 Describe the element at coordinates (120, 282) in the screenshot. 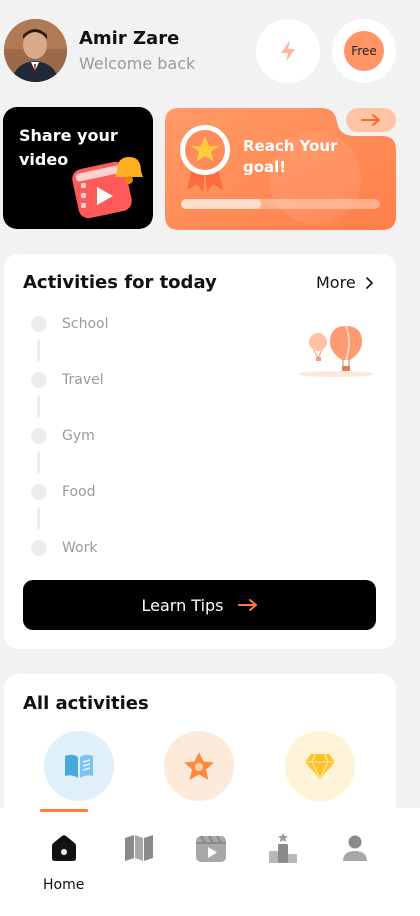

I see `activities-today-title: Activities for today` at that location.